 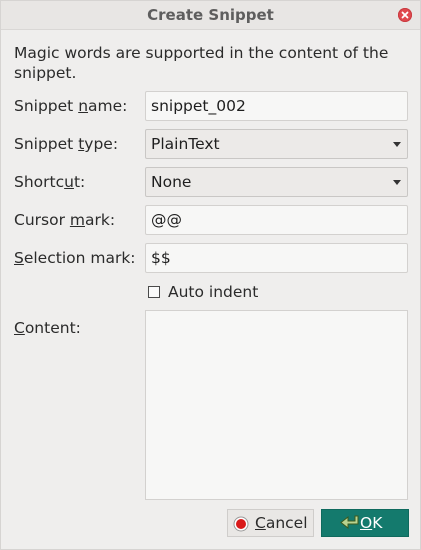 What do you see at coordinates (69, 182) in the screenshot?
I see `label-mnemonic: u` at bounding box center [69, 182].